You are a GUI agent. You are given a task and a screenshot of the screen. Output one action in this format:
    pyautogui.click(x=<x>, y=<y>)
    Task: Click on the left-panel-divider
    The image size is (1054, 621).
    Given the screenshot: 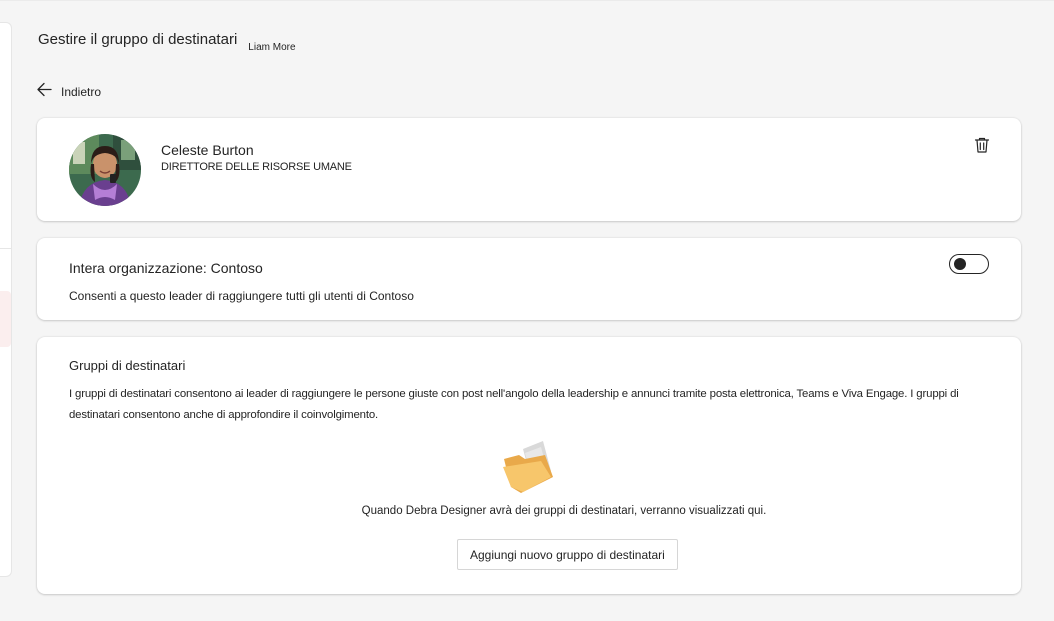 What is the action you would take?
    pyautogui.click(x=5, y=248)
    